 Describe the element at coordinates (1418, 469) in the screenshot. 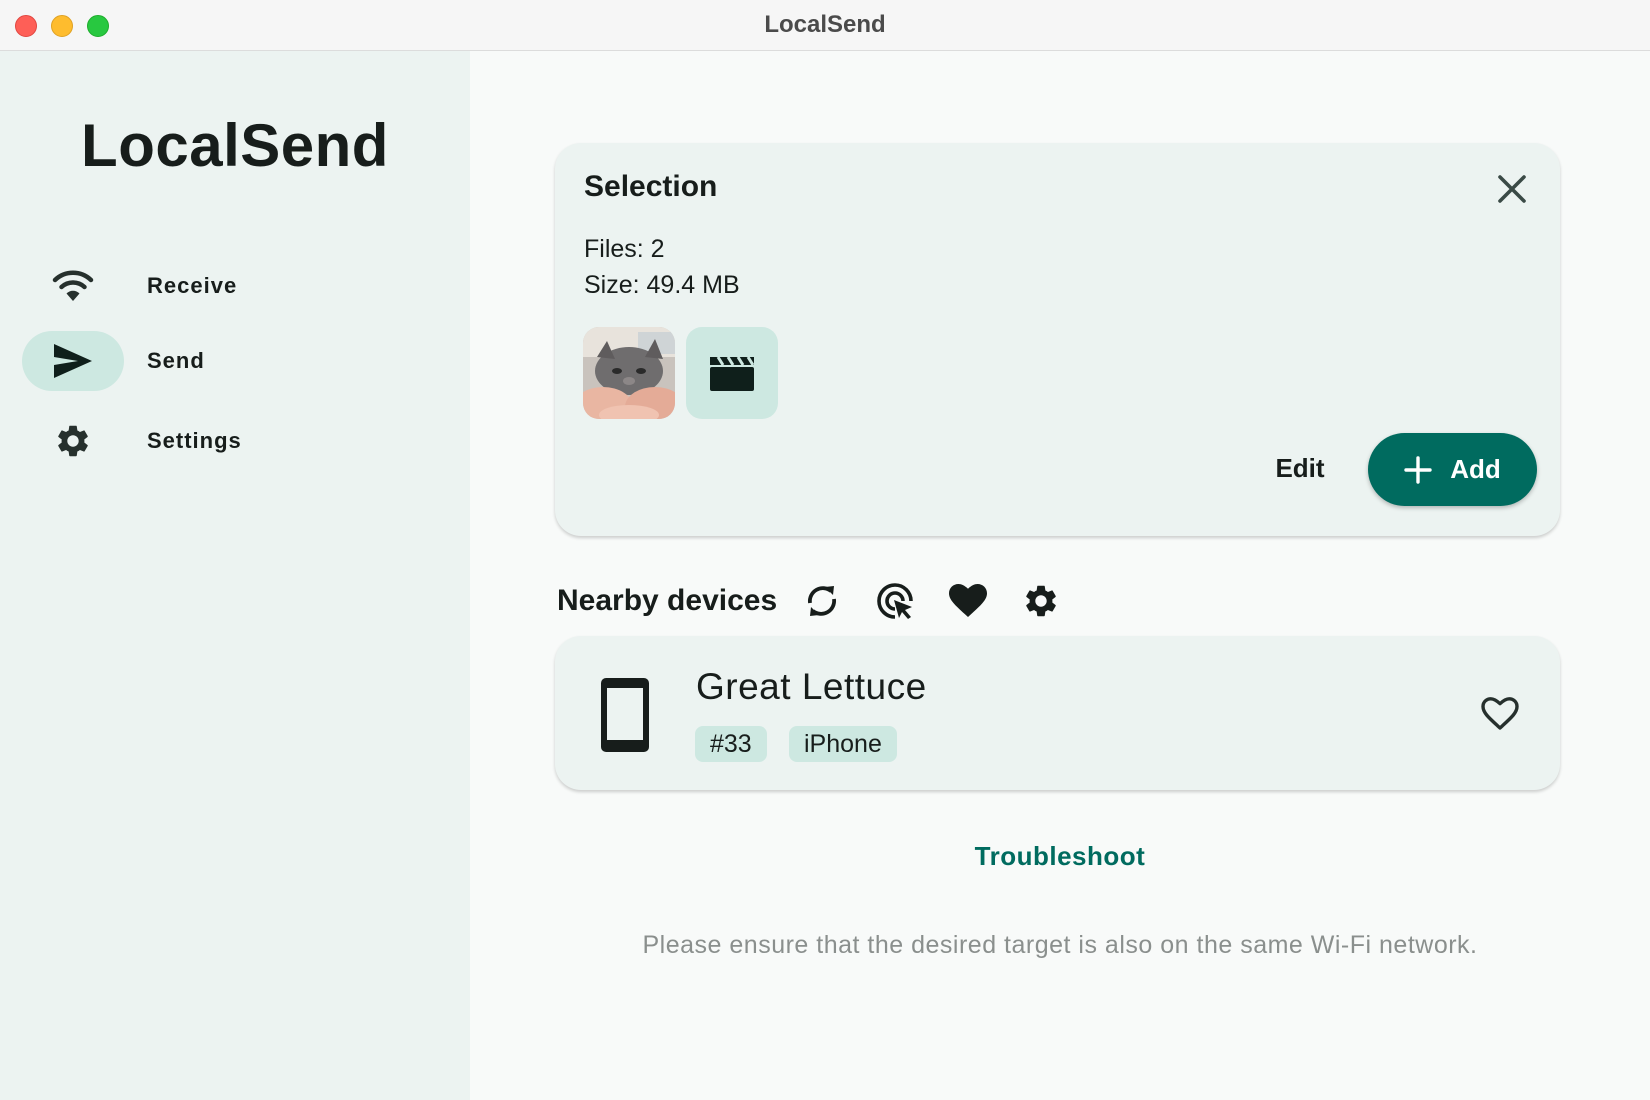

I see `plus-icon` at that location.